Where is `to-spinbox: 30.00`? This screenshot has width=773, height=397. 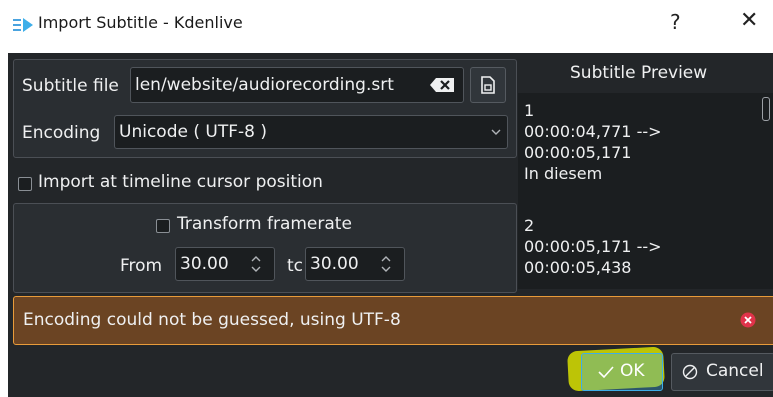
to-spinbox: 30.00 is located at coordinates (355, 264).